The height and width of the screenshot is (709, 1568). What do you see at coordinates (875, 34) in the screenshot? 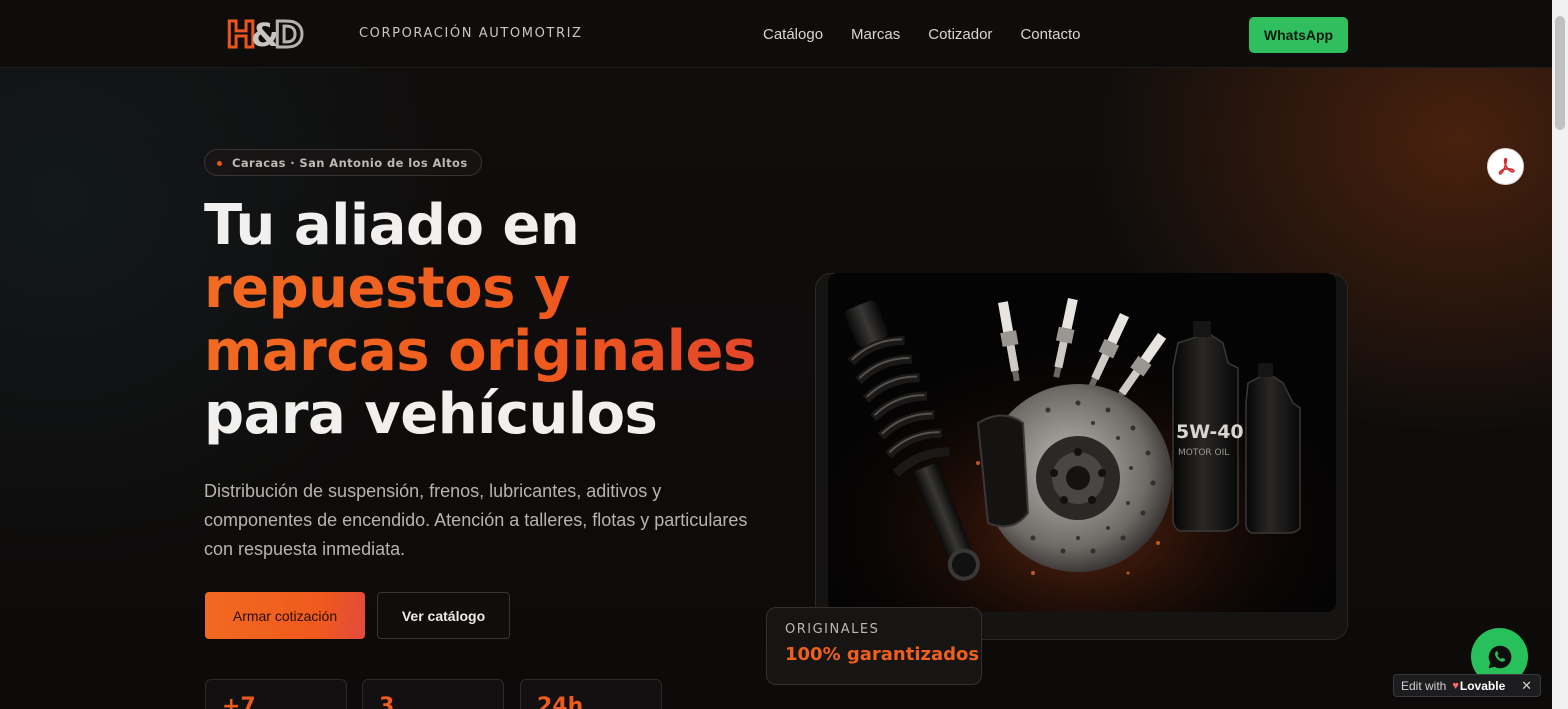
I see `nav-item-marcas: Marcas` at bounding box center [875, 34].